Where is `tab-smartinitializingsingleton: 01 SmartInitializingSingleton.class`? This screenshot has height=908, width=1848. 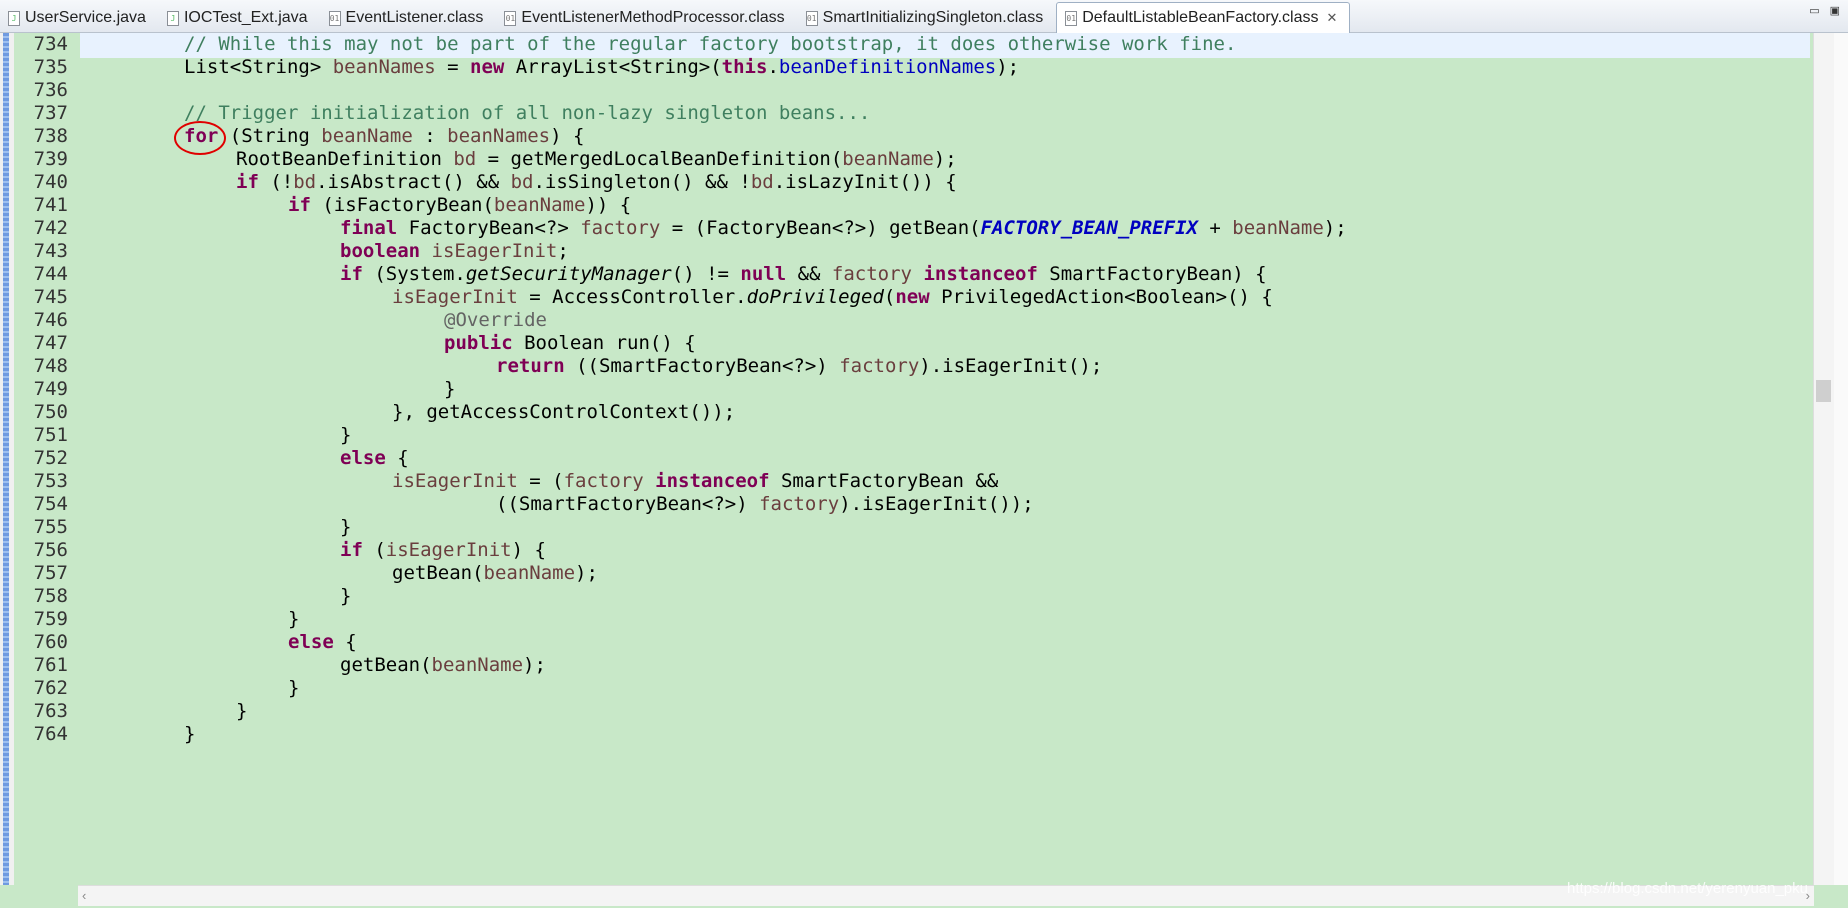 tab-smartinitializingsingleton: 01 SmartInitializingSingleton.class is located at coordinates (927, 18).